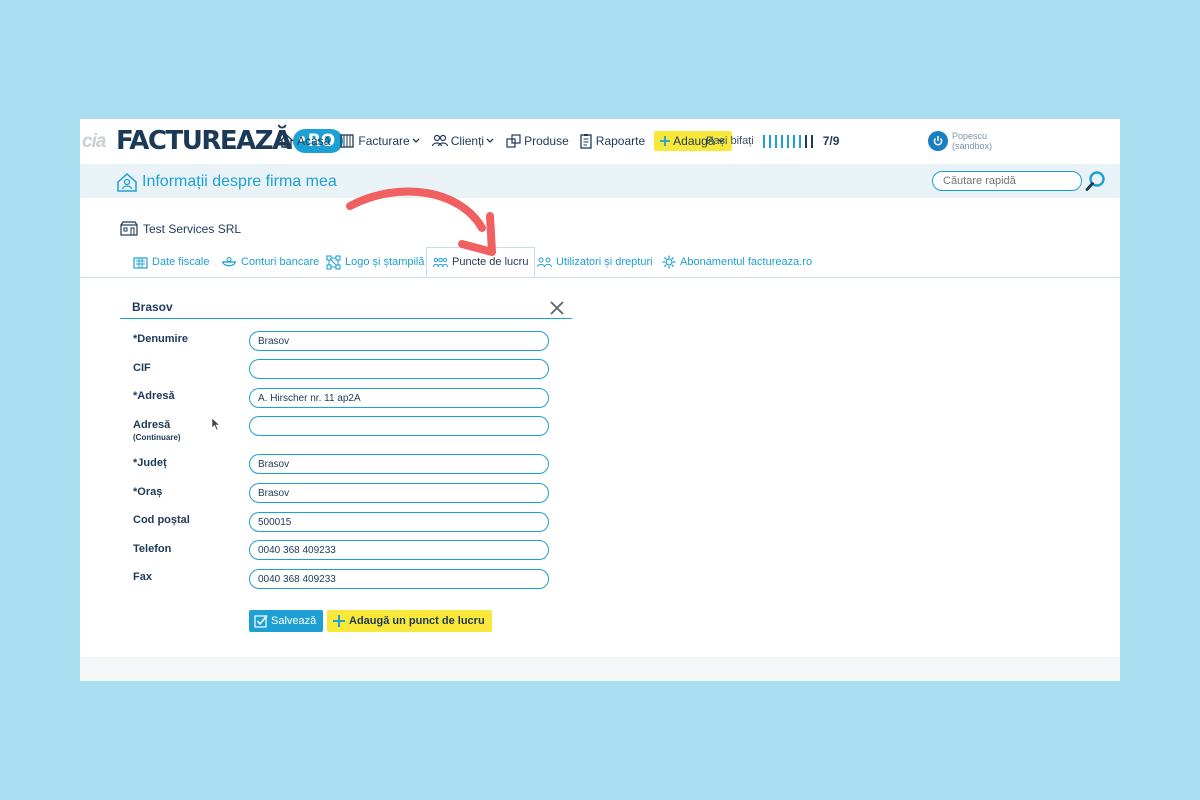 Image resolution: width=1200 pixels, height=800 pixels. Describe the element at coordinates (604, 262) in the screenshot. I see `tab-label: Utilizatori și drepturi` at that location.